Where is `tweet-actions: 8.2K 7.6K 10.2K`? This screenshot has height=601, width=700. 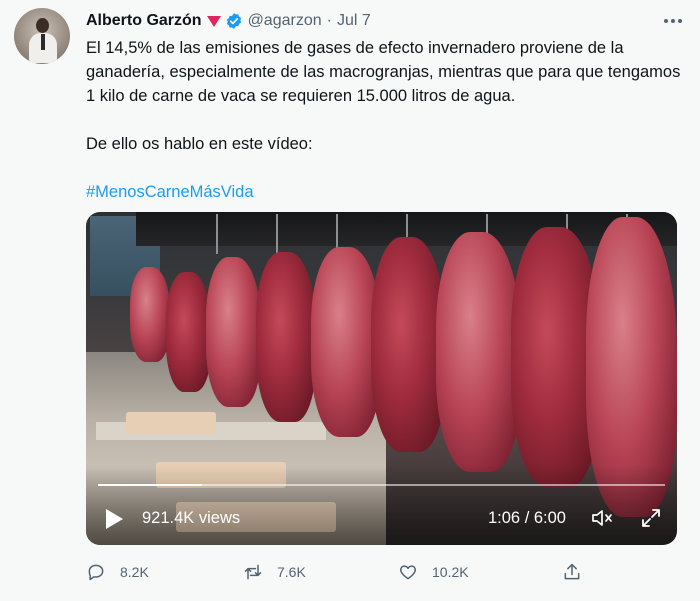
tweet-actions: 8.2K 7.6K 10.2K is located at coordinates (381, 572).